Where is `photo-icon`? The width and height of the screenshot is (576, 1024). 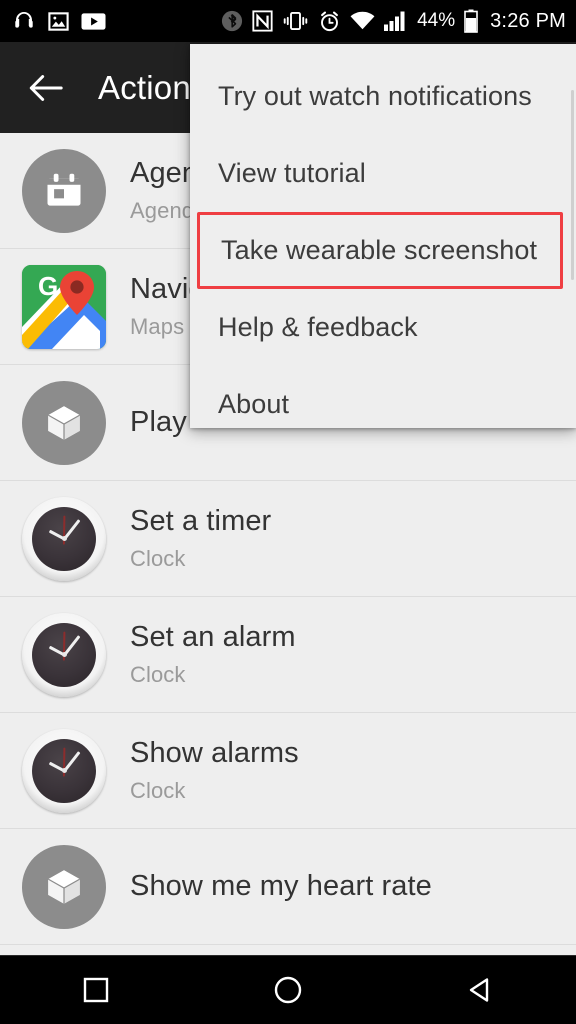
photo-icon is located at coordinates (58, 21).